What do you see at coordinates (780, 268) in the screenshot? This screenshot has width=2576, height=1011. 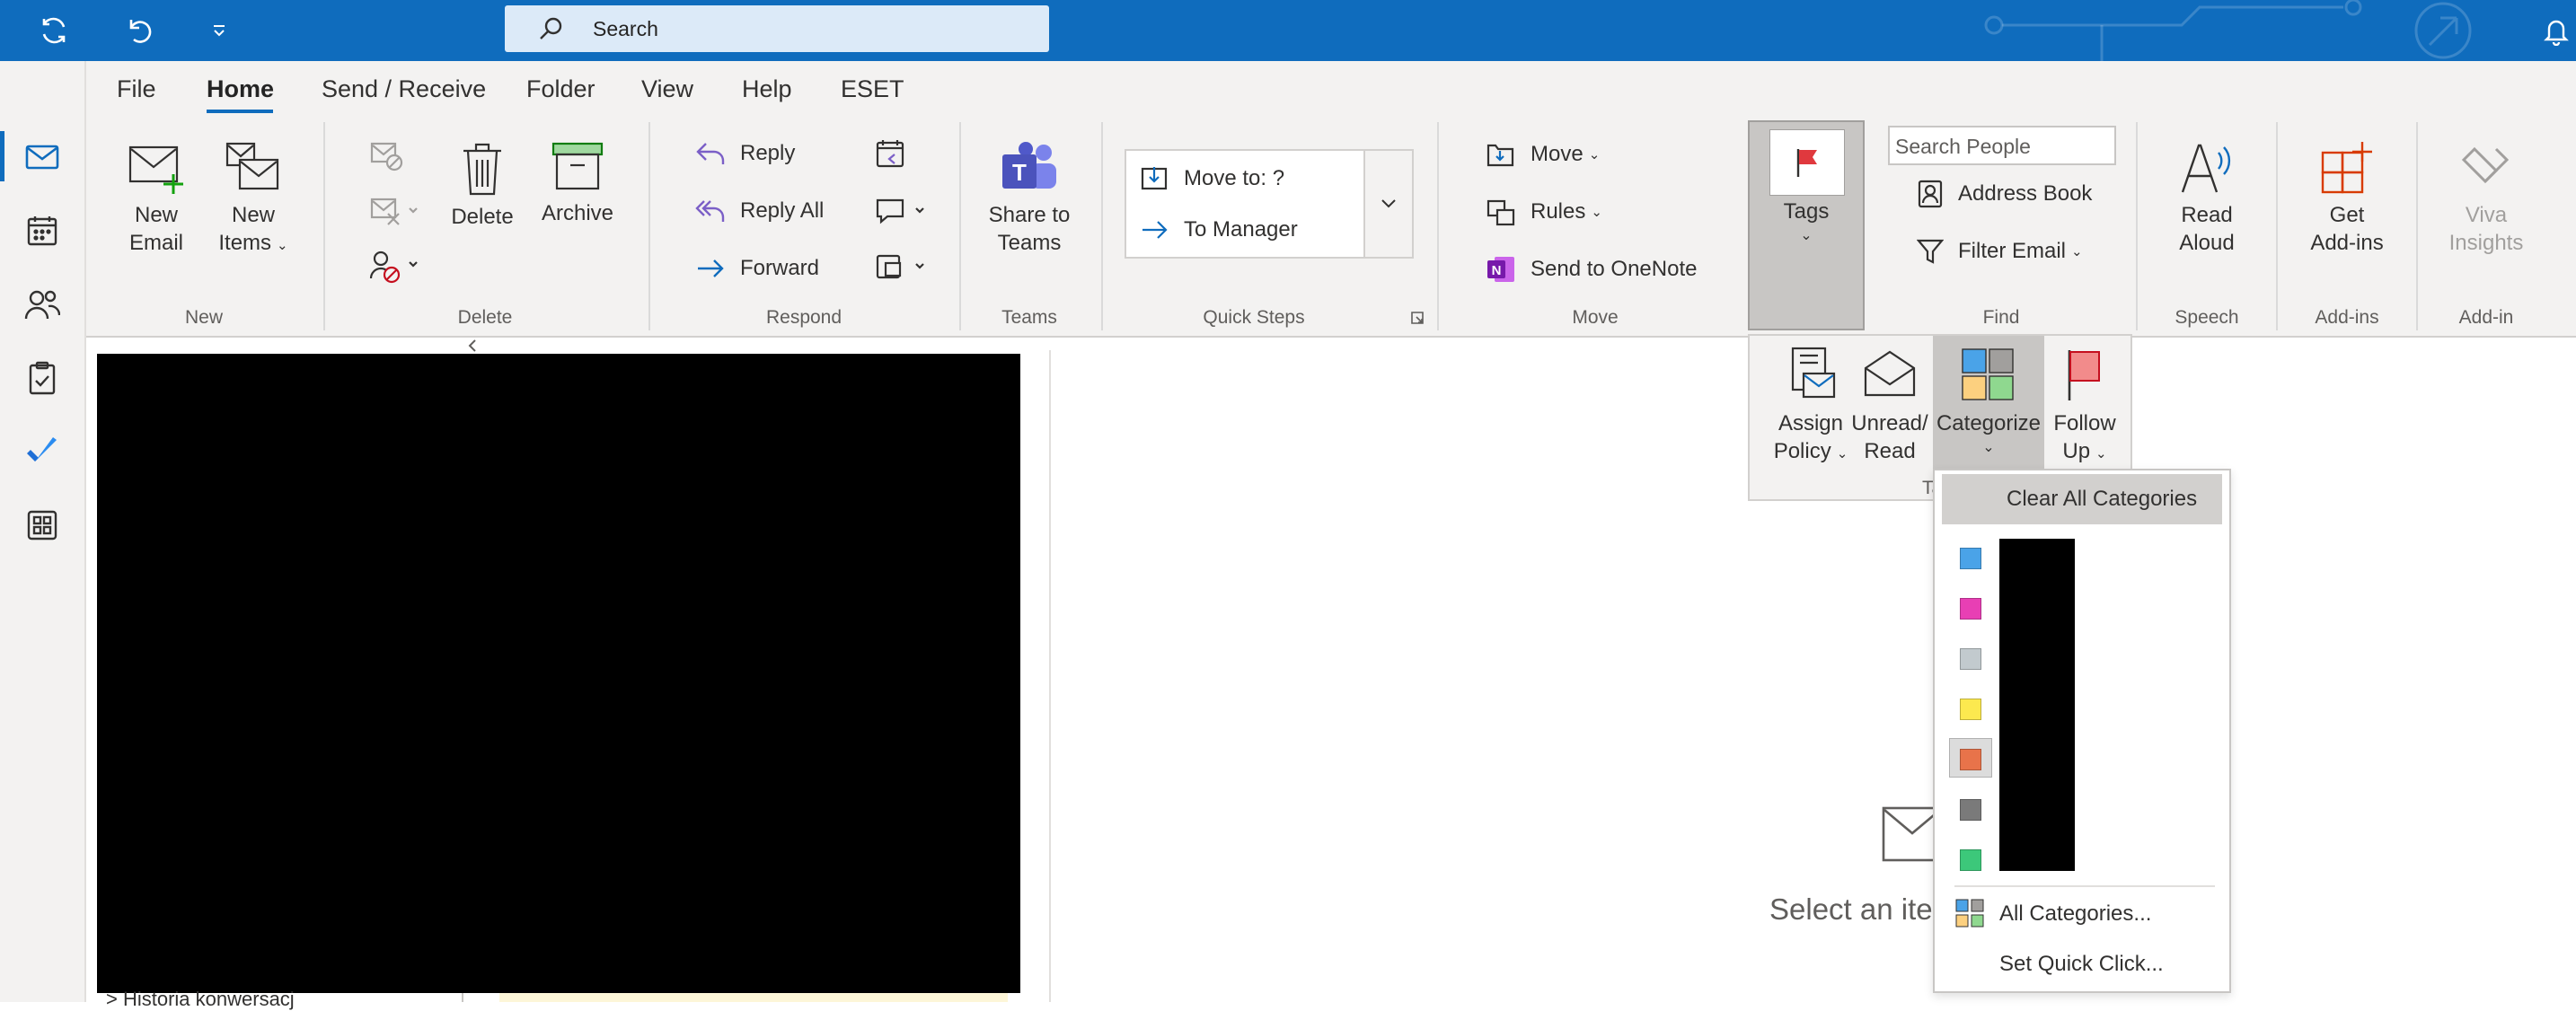 I see `forward-label: Forward` at bounding box center [780, 268].